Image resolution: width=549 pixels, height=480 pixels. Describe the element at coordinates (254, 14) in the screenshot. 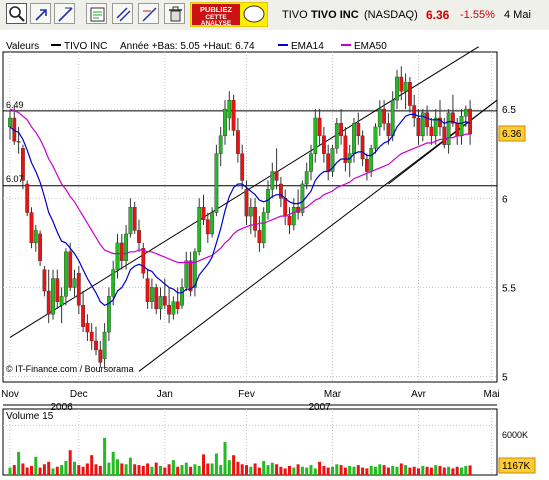

I see `speech-bubble-icon` at that location.